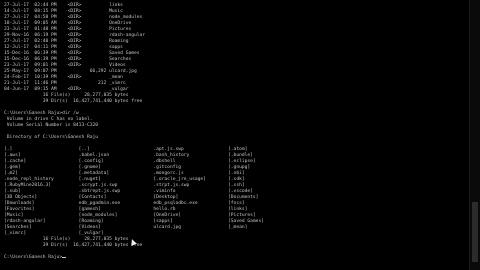 The width and height of the screenshot is (480, 270). What do you see at coordinates (51, 137) in the screenshot?
I see `output-line: Directory of C:\Users\Ganesh Raju` at bounding box center [51, 137].